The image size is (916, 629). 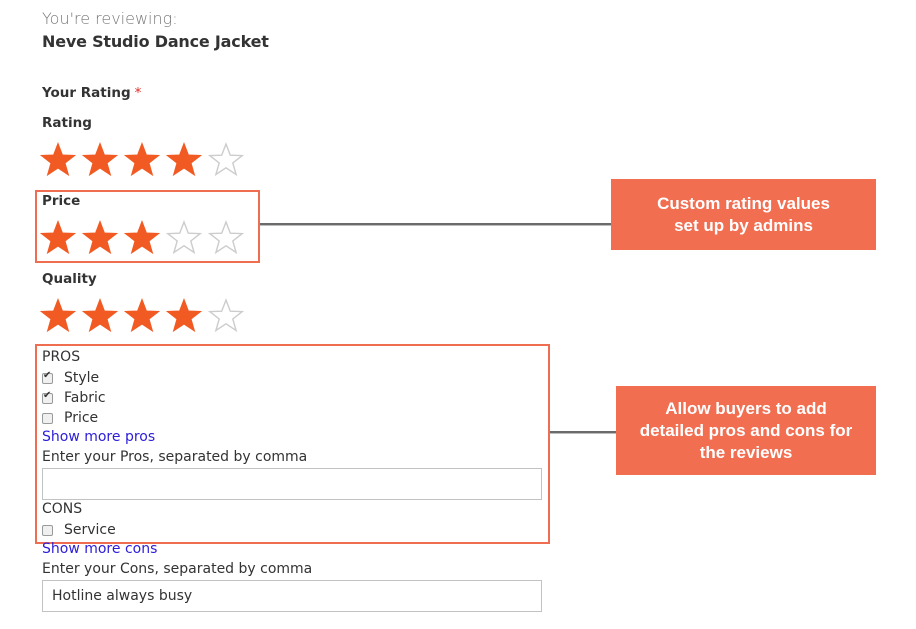 I want to click on pros-option: Fabric, so click(x=74, y=398).